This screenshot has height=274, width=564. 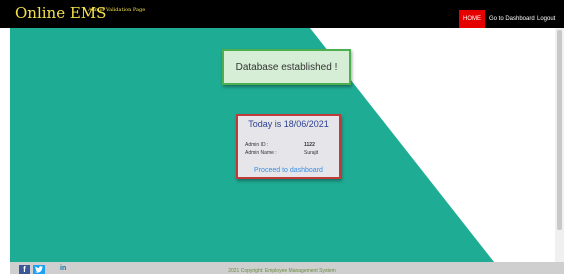 What do you see at coordinates (309, 145) in the screenshot?
I see `admin-id-value: 1122` at bounding box center [309, 145].